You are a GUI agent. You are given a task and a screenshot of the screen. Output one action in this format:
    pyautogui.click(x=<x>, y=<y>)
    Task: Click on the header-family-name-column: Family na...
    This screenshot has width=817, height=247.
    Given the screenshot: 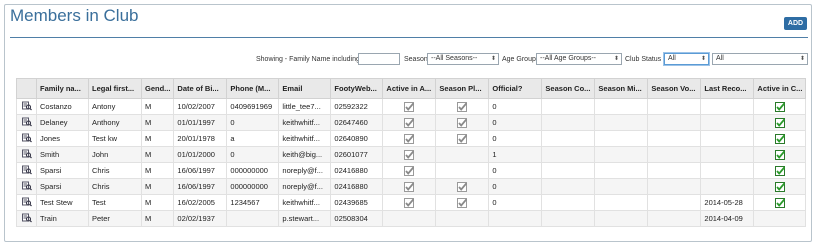 What is the action you would take?
    pyautogui.click(x=62, y=88)
    